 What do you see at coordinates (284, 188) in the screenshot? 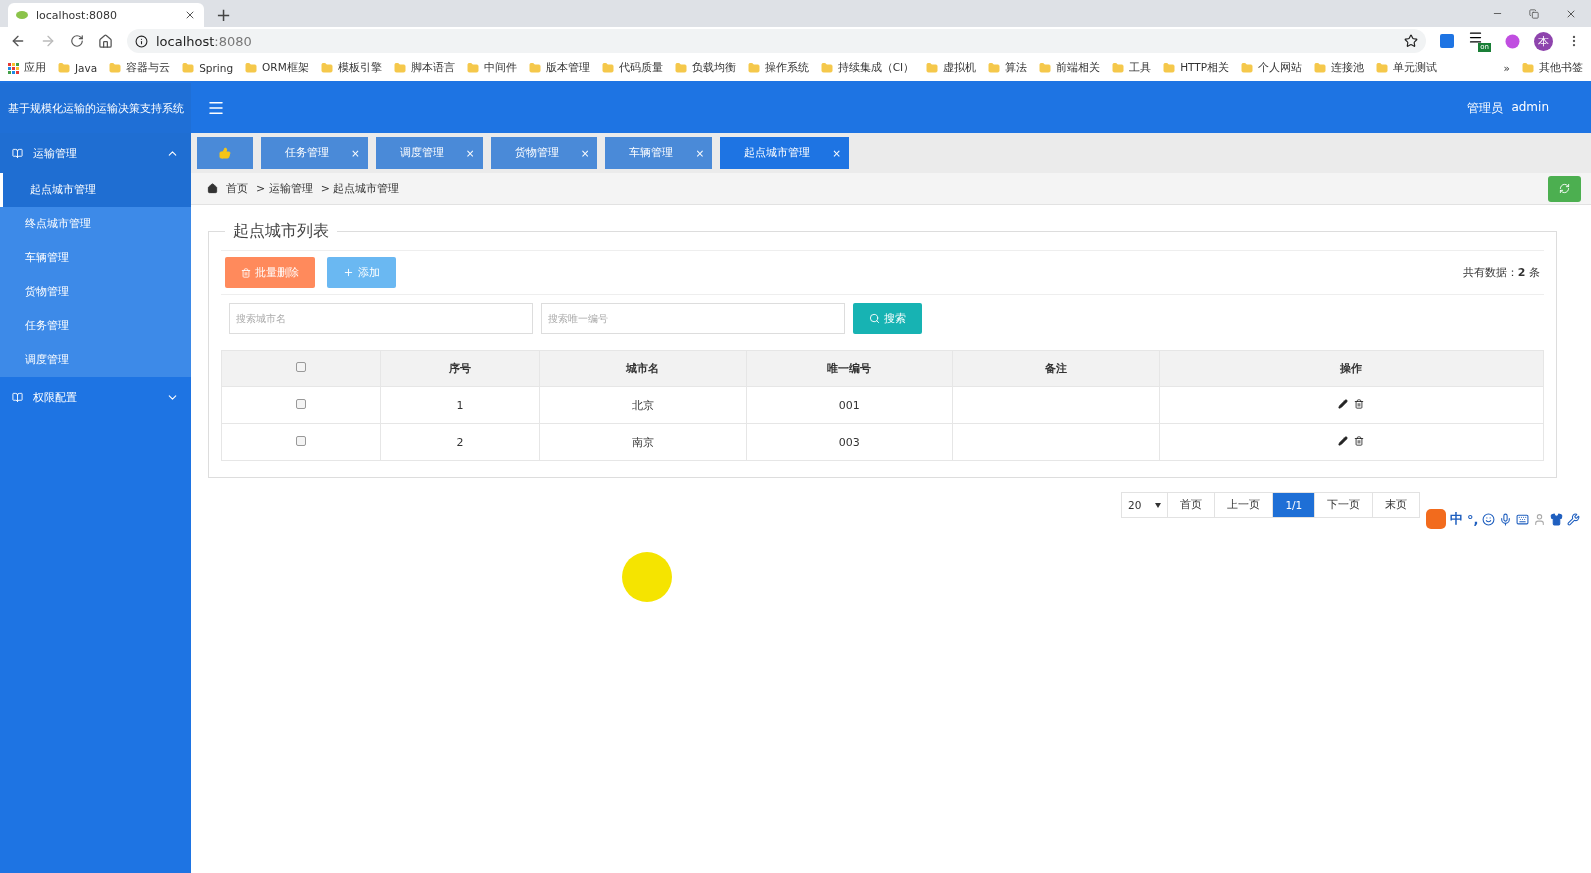
I see `breadcrumb-item: > 运输管理` at bounding box center [284, 188].